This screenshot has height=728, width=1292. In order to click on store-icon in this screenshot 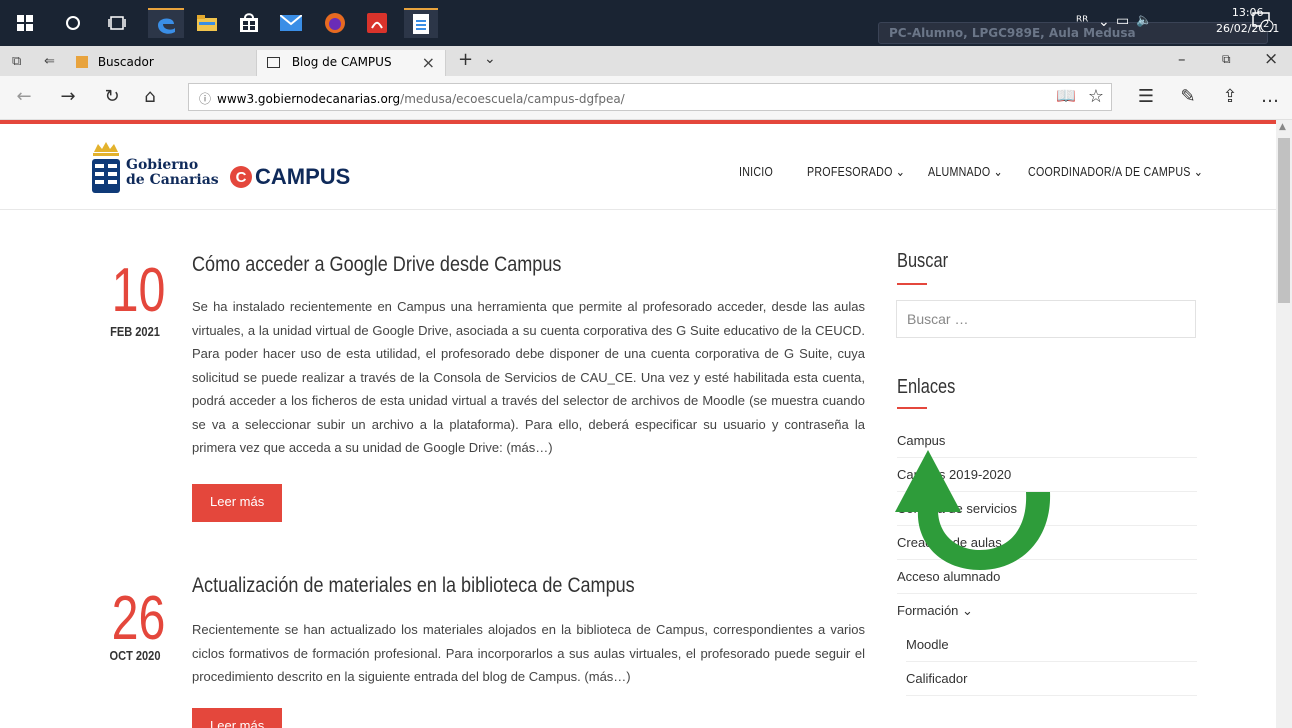, I will do `click(249, 23)`.